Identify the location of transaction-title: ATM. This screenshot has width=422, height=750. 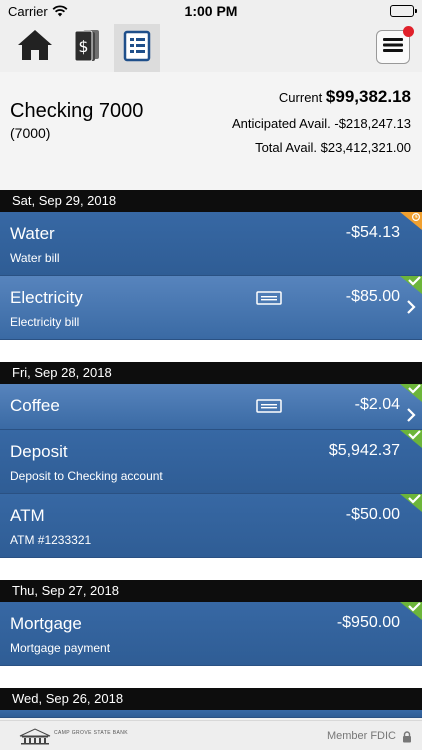
(27, 515).